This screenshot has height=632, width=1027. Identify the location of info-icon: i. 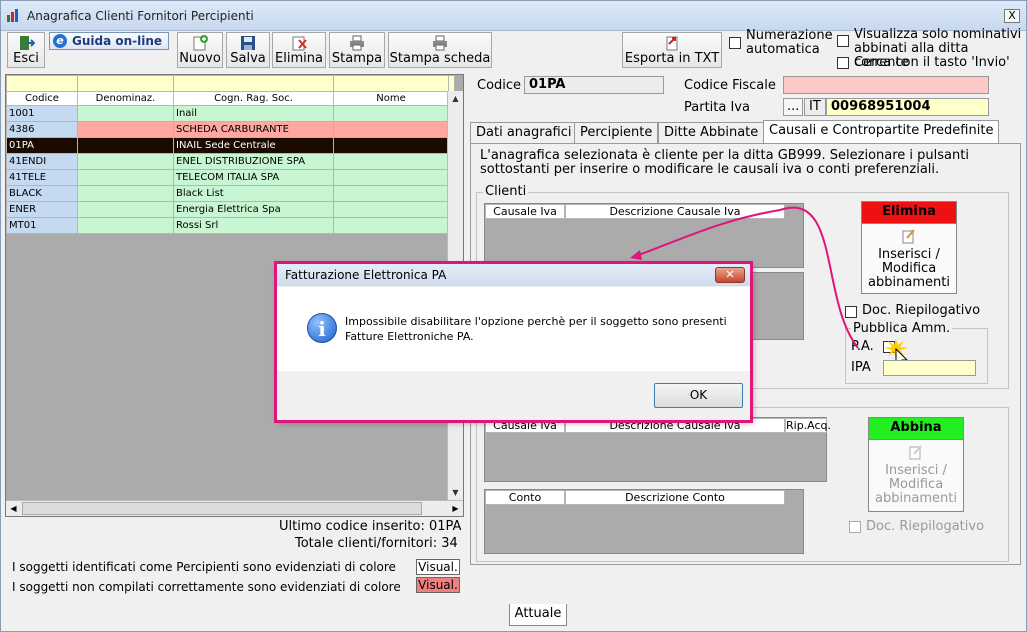
(322, 328).